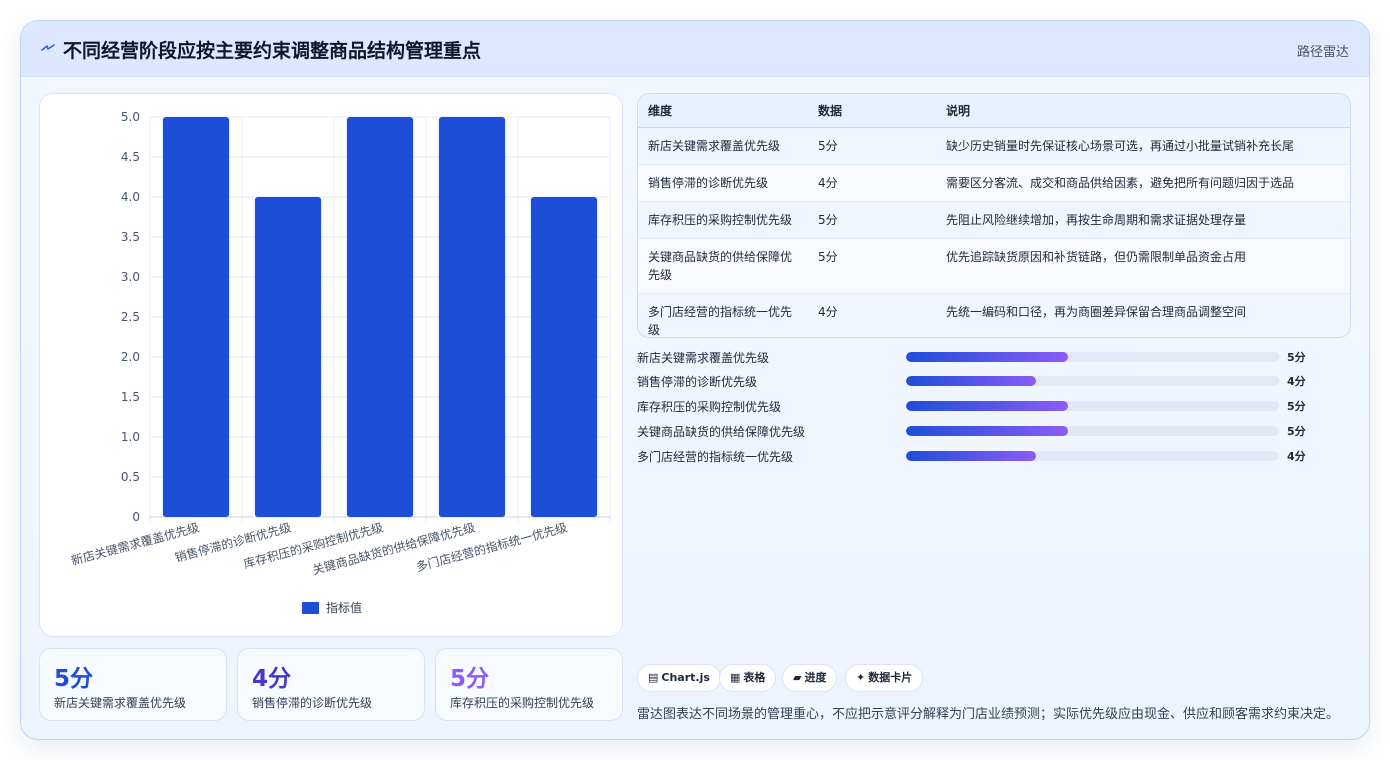 Image resolution: width=1390 pixels, height=760 pixels. Describe the element at coordinates (130, 157) in the screenshot. I see `y-tick-label: 4.5` at that location.